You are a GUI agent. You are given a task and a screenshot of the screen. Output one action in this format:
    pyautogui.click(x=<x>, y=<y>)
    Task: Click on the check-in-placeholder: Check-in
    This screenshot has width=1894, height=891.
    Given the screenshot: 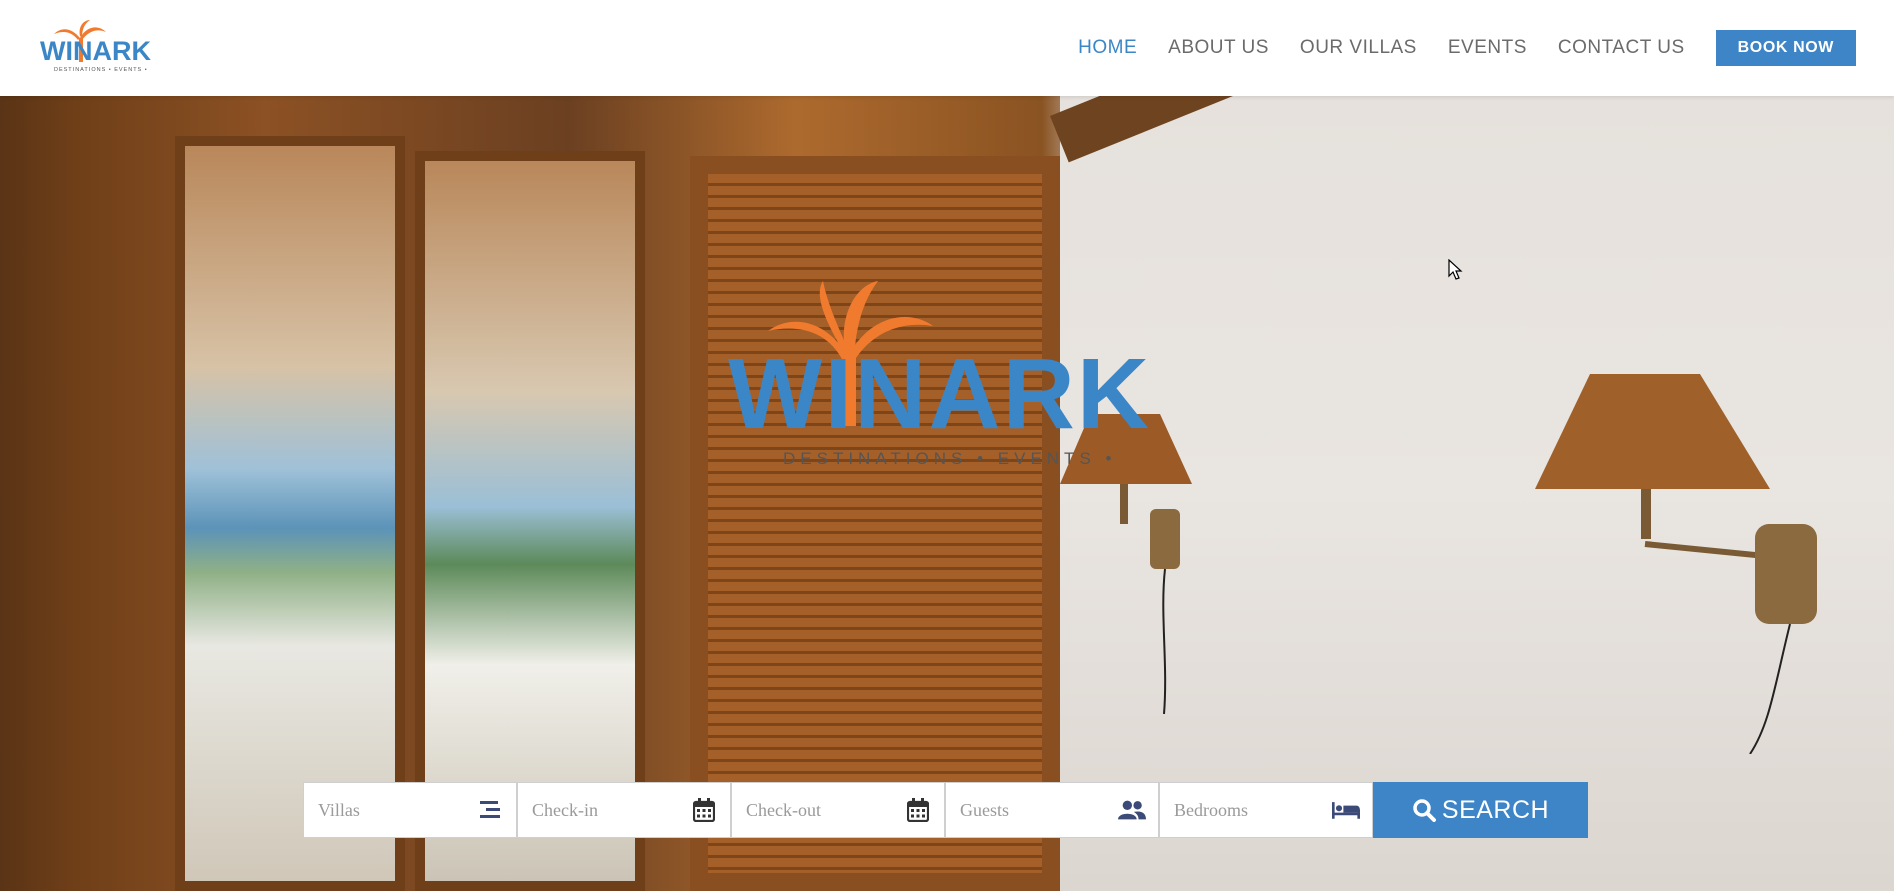 What is the action you would take?
    pyautogui.click(x=565, y=809)
    